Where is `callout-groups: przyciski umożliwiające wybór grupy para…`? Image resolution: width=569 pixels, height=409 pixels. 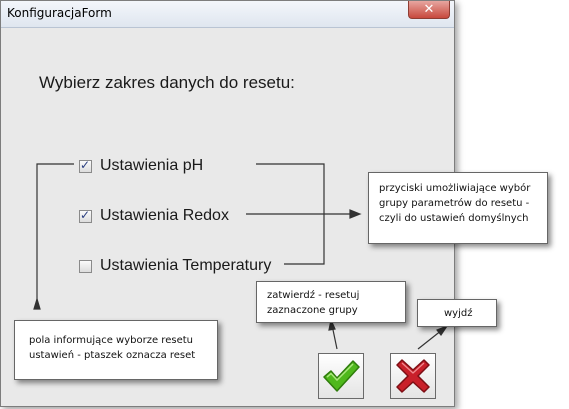 callout-groups: przyciski umożliwiające wybór grupy para… is located at coordinates (458, 208).